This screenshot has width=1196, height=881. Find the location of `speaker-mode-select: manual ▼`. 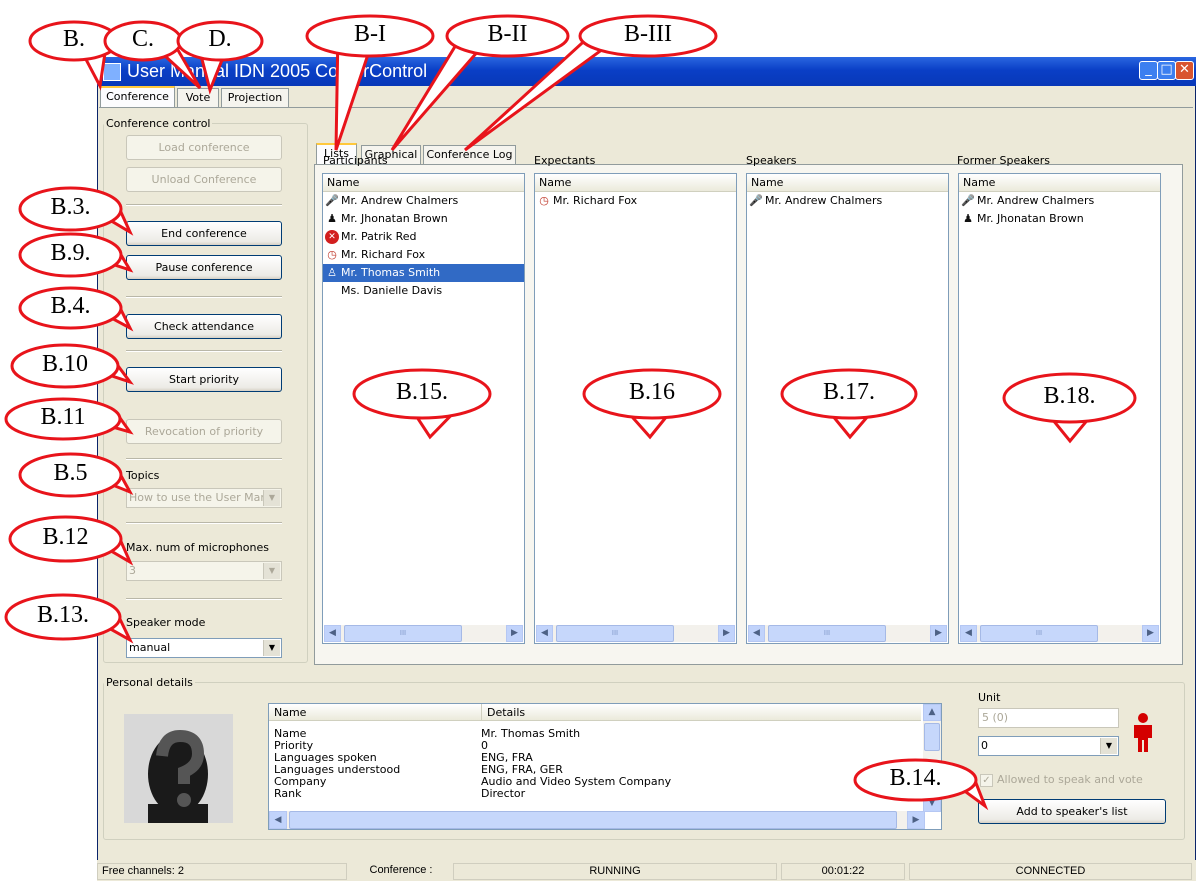

speaker-mode-select: manual ▼ is located at coordinates (204, 648).